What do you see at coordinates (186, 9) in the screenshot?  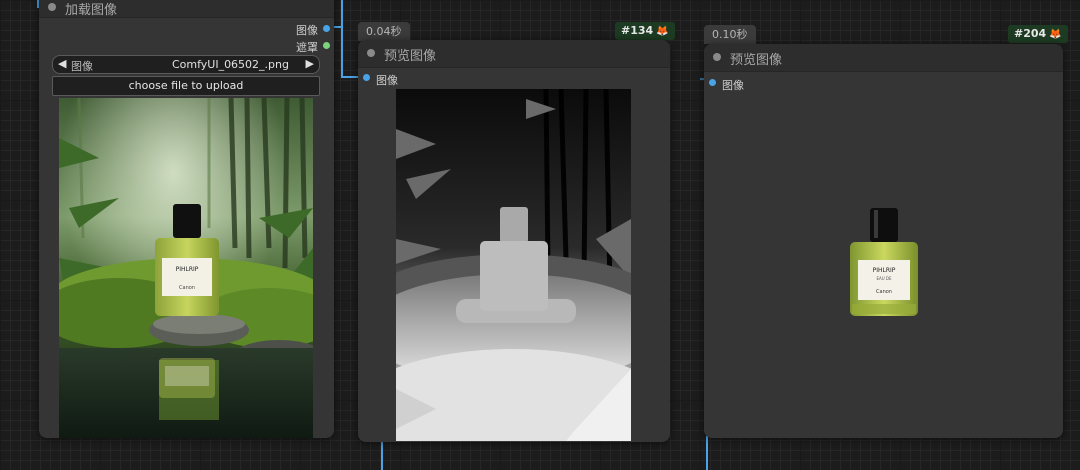 I see `node-title-bar: 加载图像` at bounding box center [186, 9].